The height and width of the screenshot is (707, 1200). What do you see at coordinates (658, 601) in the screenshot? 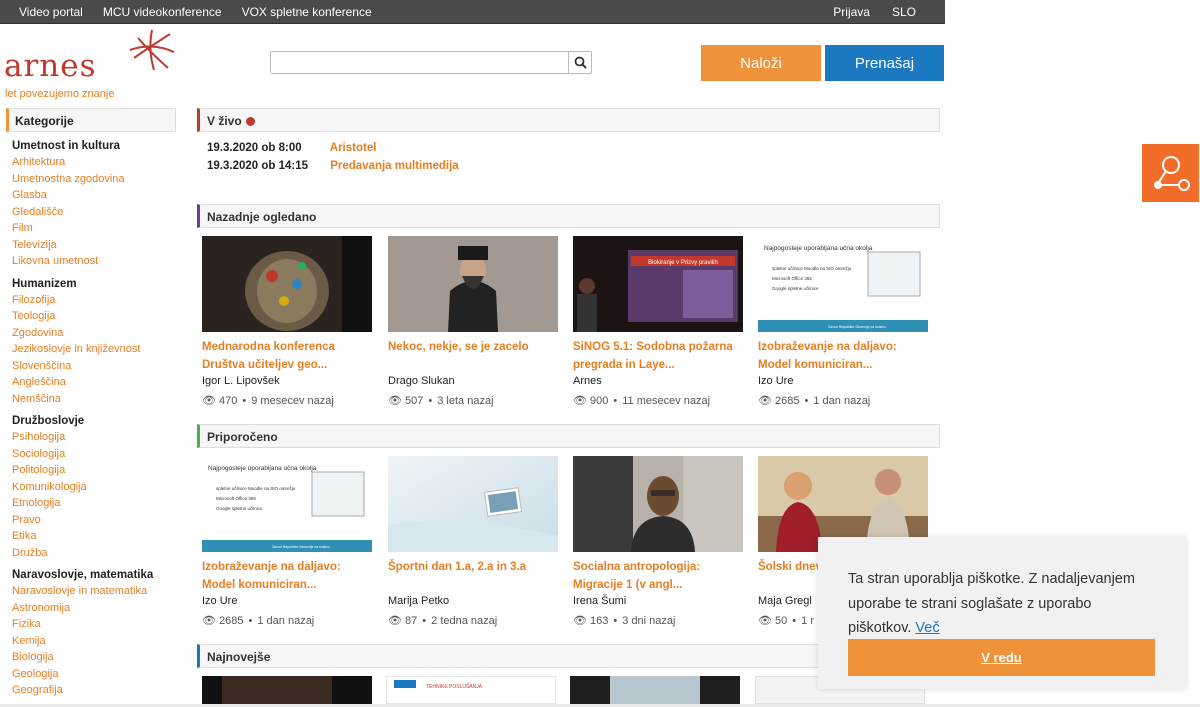
I see `video-author: Irena Šumi` at bounding box center [658, 601].